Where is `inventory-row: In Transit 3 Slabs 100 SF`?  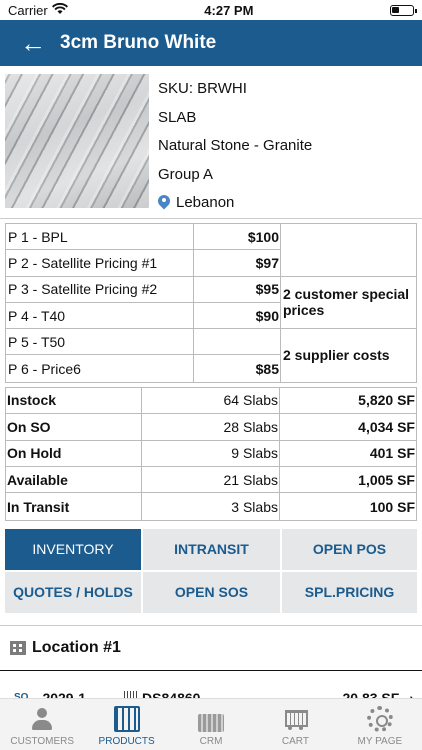 inventory-row: In Transit 3 Slabs 100 SF is located at coordinates (211, 506).